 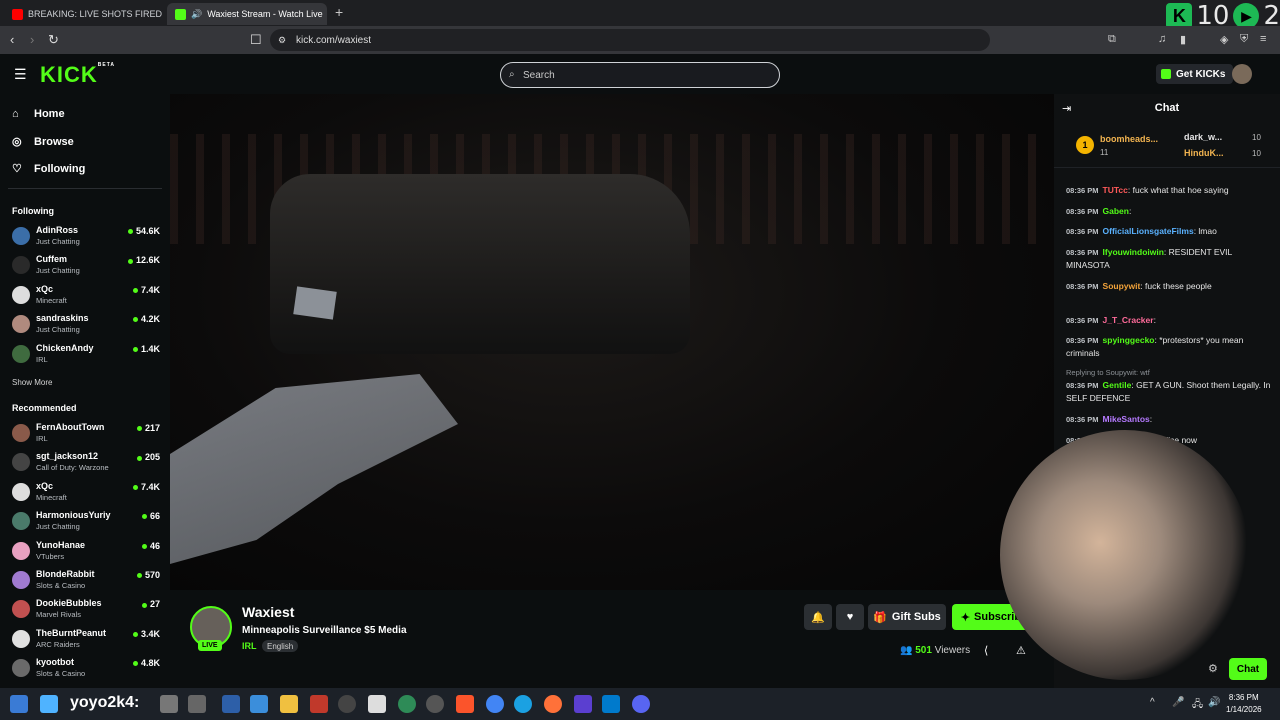 I want to click on video-car, so click(x=480, y=264).